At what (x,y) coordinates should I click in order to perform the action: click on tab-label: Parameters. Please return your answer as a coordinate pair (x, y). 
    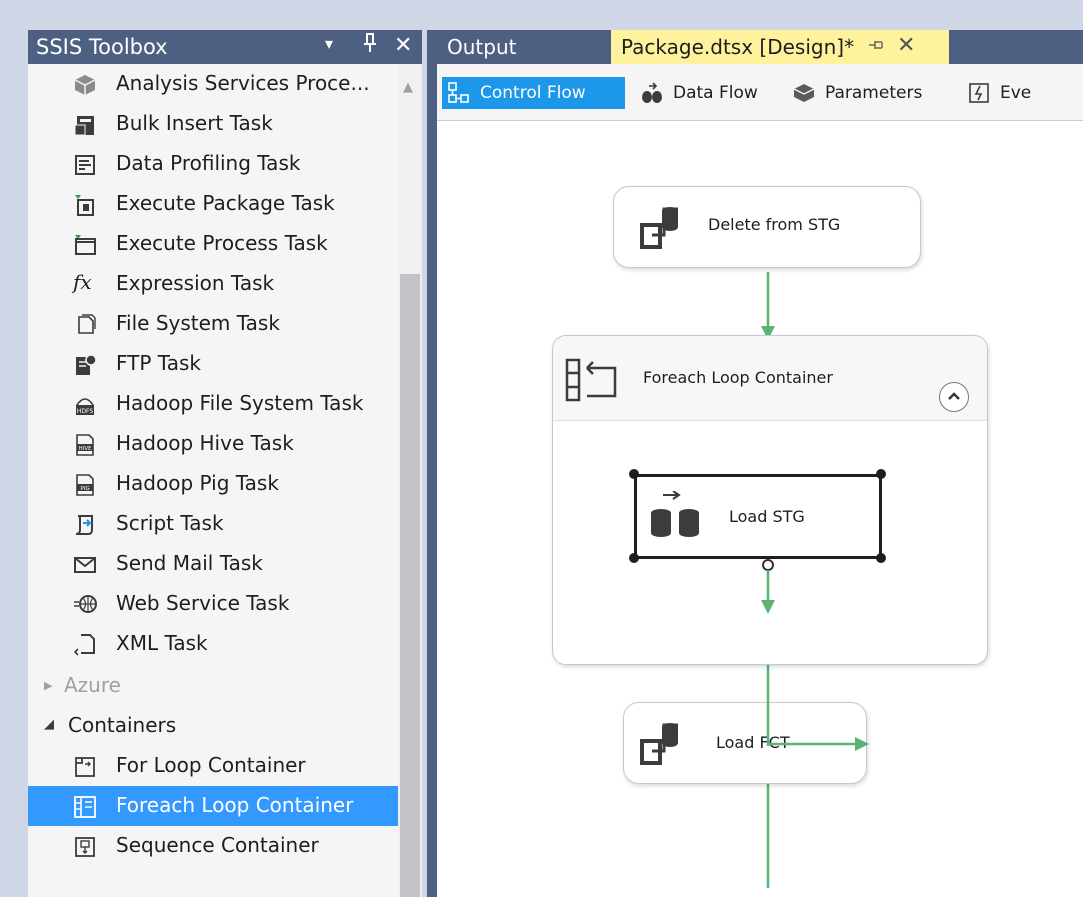
    Looking at the image, I should click on (874, 93).